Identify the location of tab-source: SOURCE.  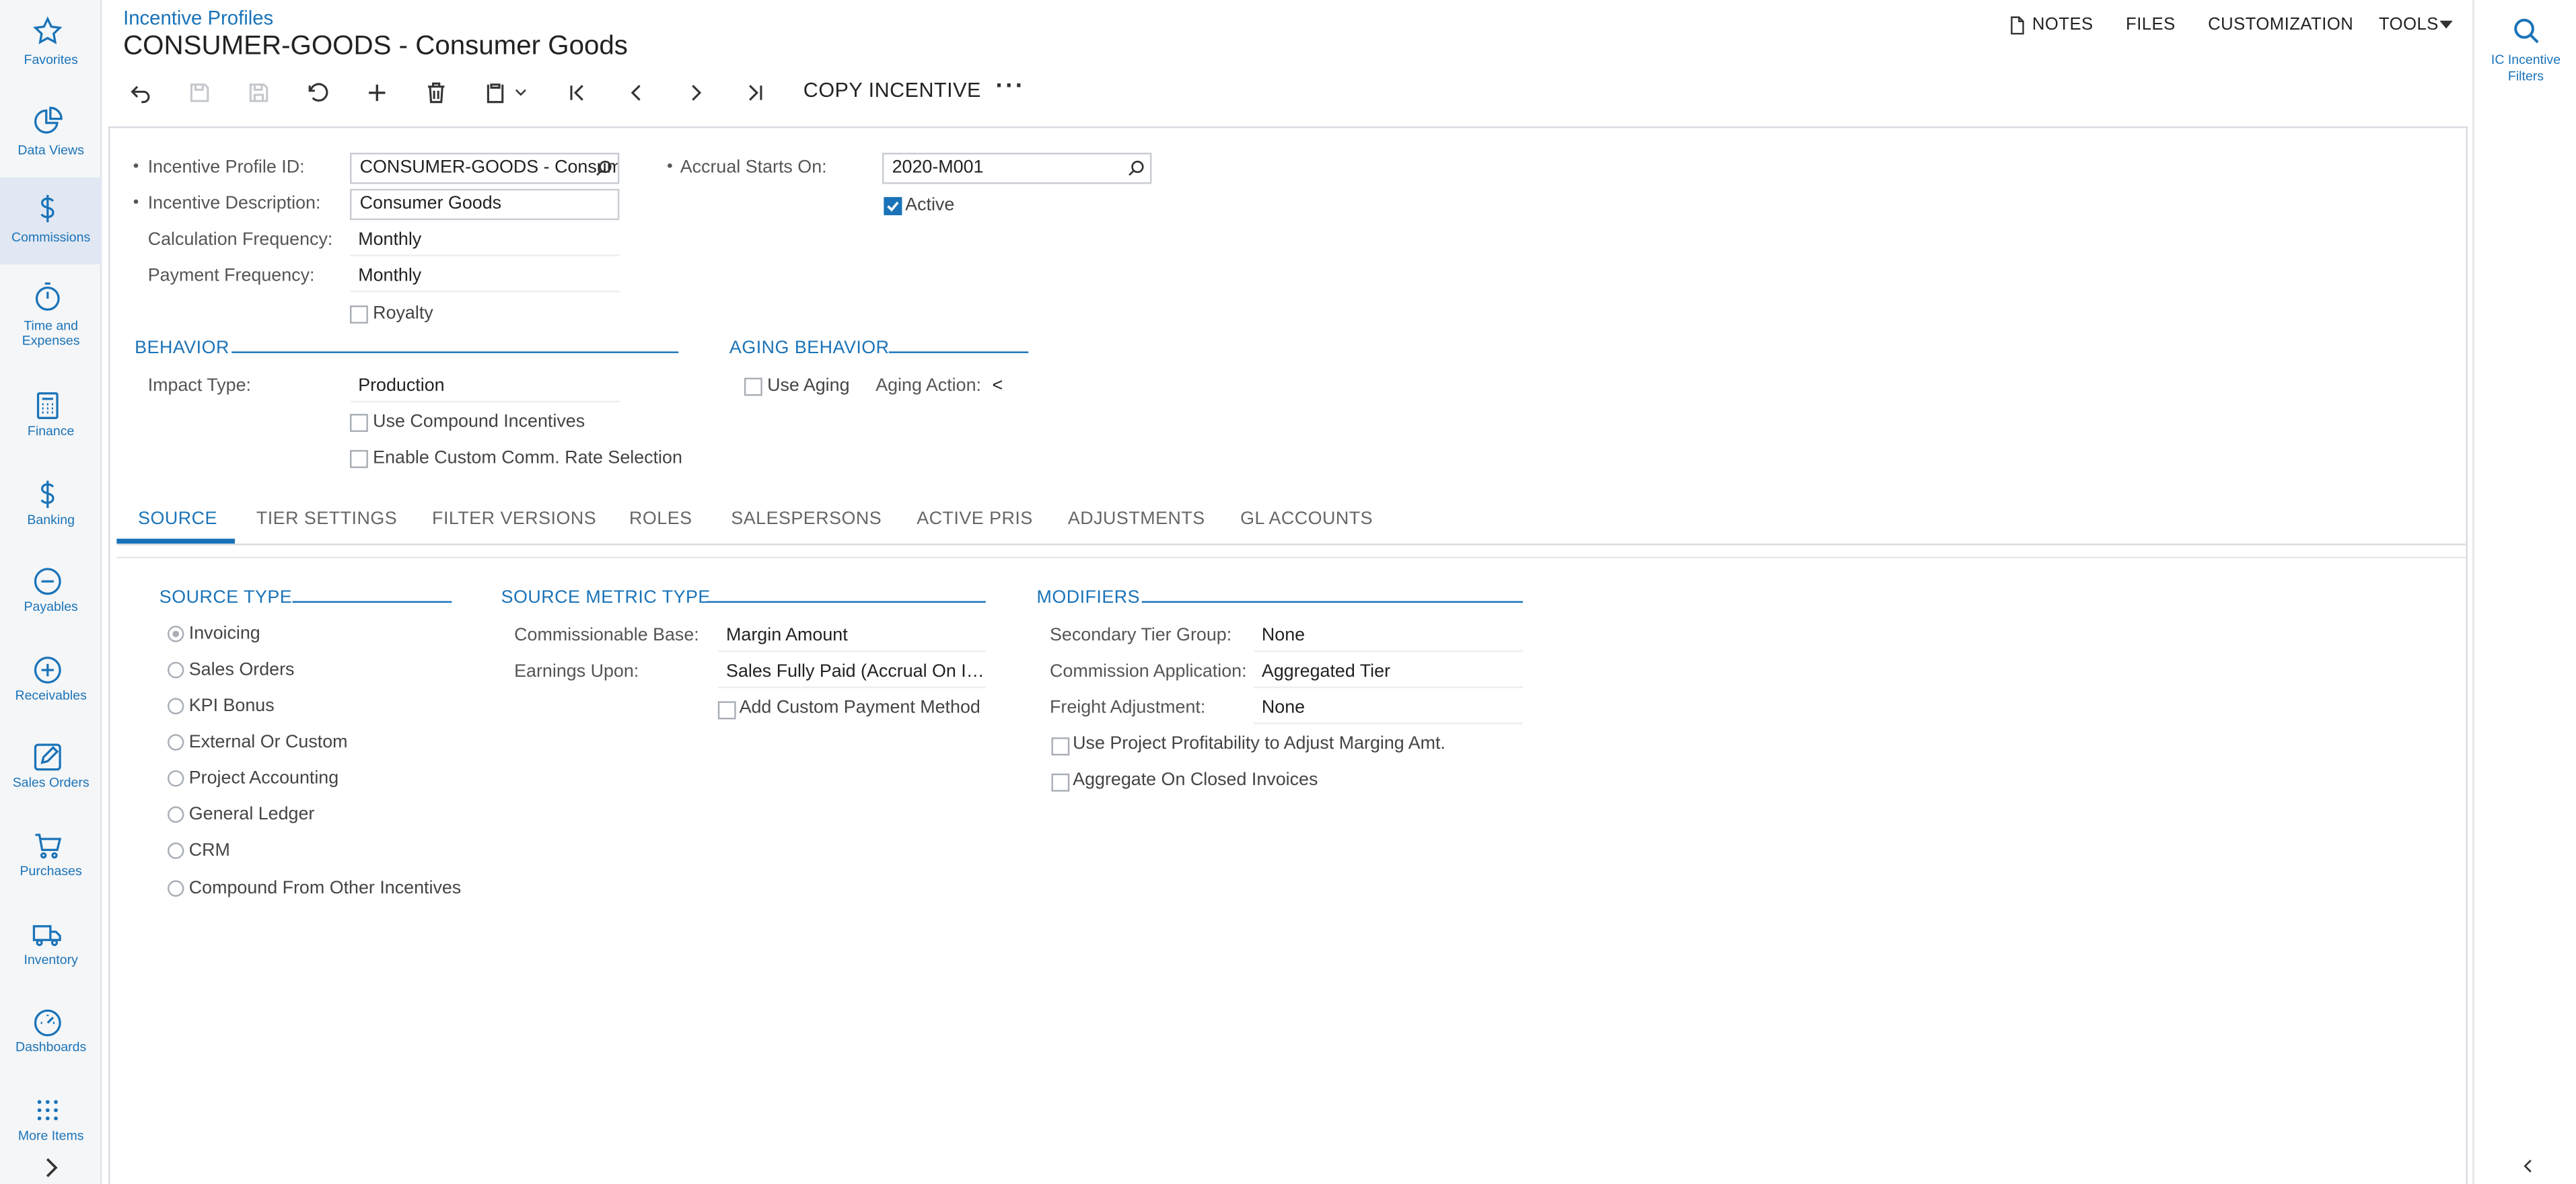
(177, 519).